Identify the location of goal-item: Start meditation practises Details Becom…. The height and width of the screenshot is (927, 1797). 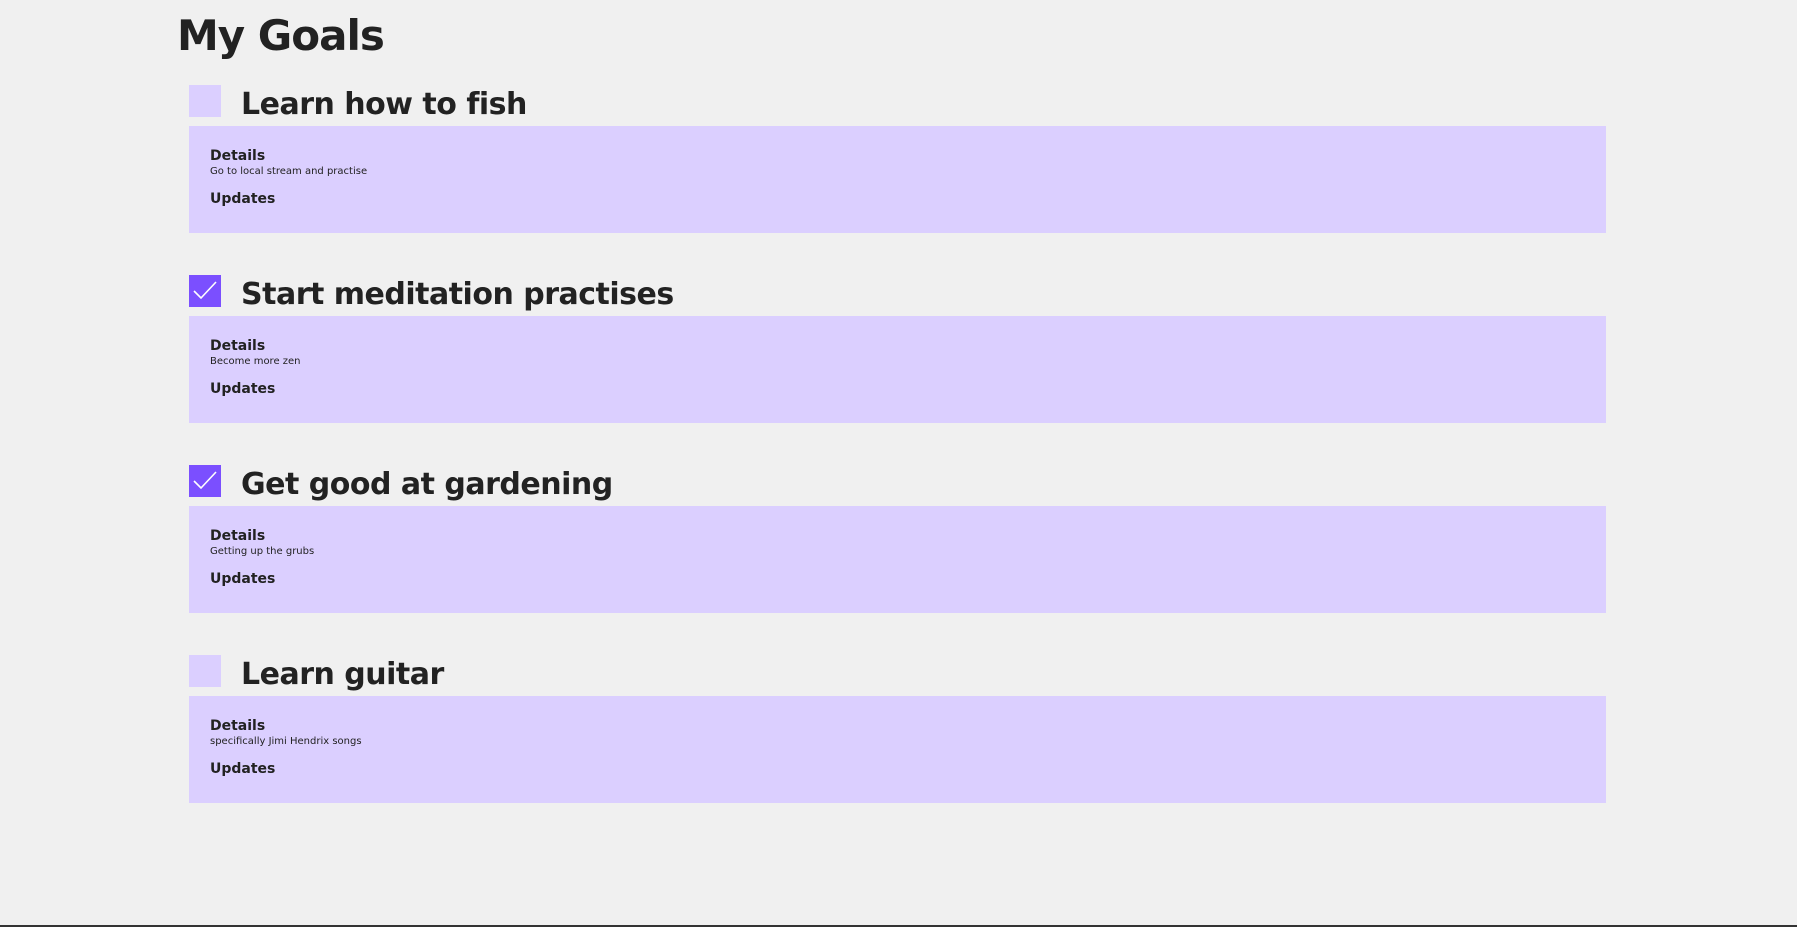
(897, 349).